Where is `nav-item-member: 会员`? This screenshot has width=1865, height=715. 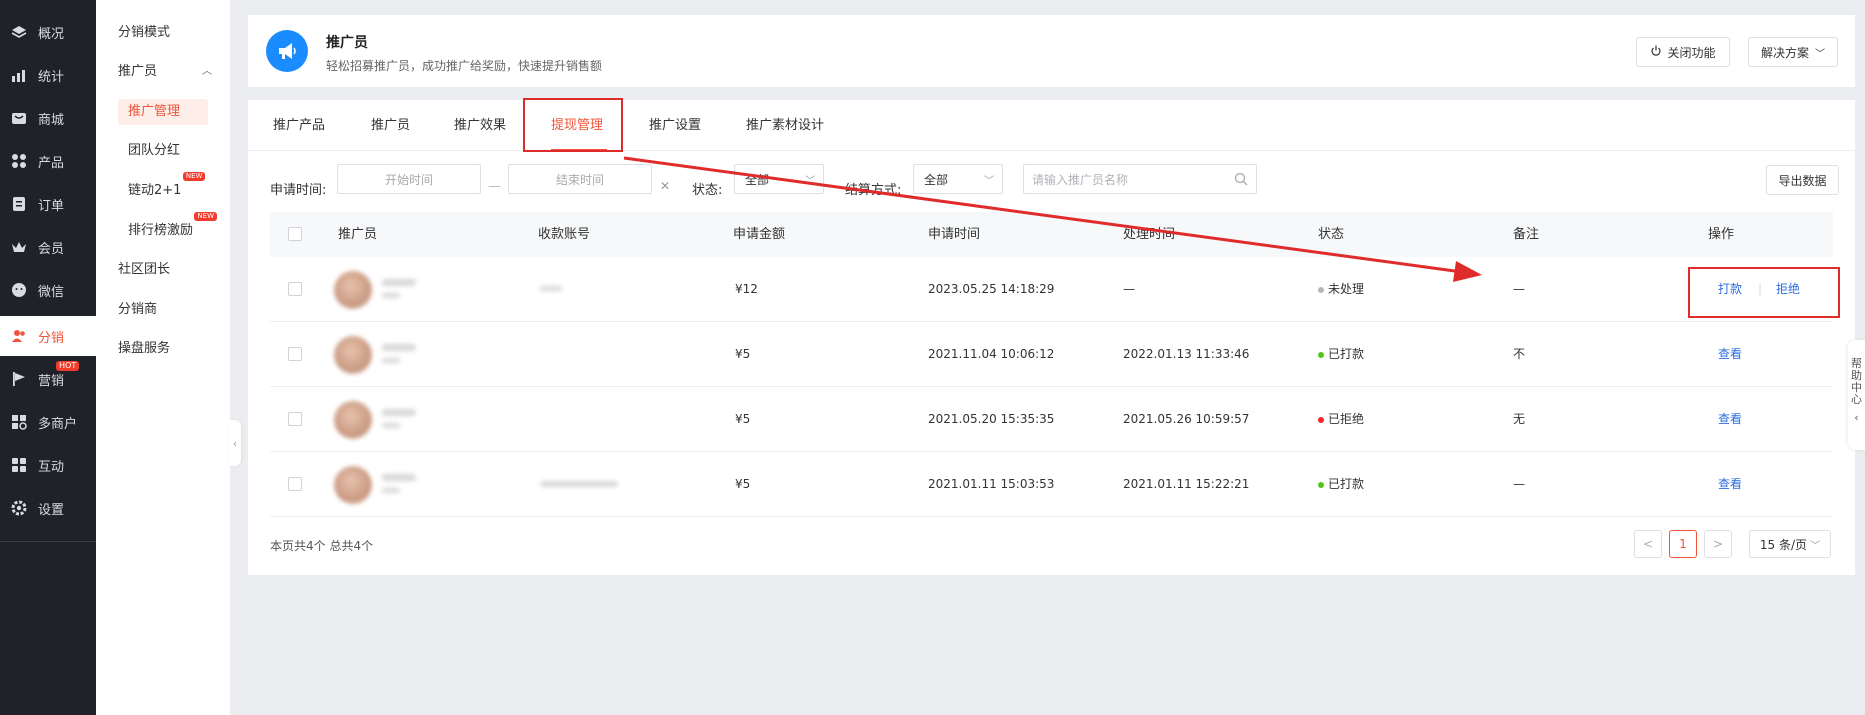 nav-item-member: 会员 is located at coordinates (48, 247).